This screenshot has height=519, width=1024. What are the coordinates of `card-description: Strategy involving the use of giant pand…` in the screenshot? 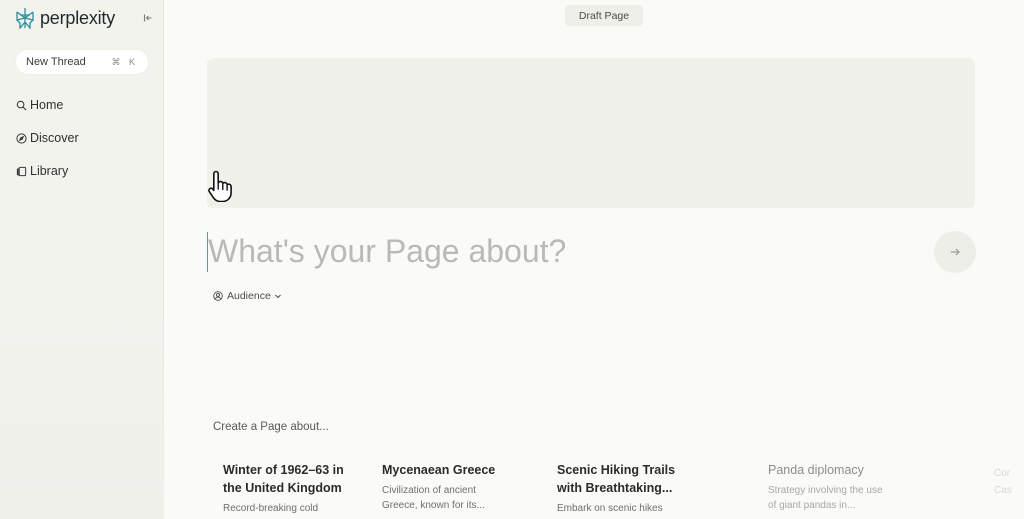 It's located at (825, 498).